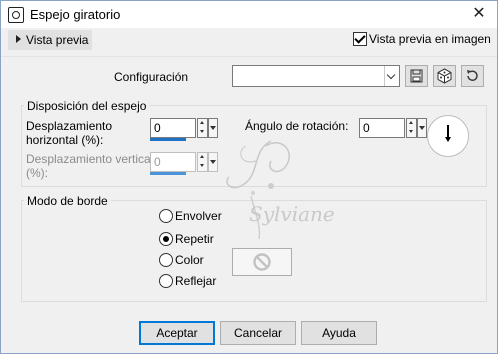 This screenshot has height=354, width=498. Describe the element at coordinates (168, 139) in the screenshot. I see `h-offset-slider` at that location.